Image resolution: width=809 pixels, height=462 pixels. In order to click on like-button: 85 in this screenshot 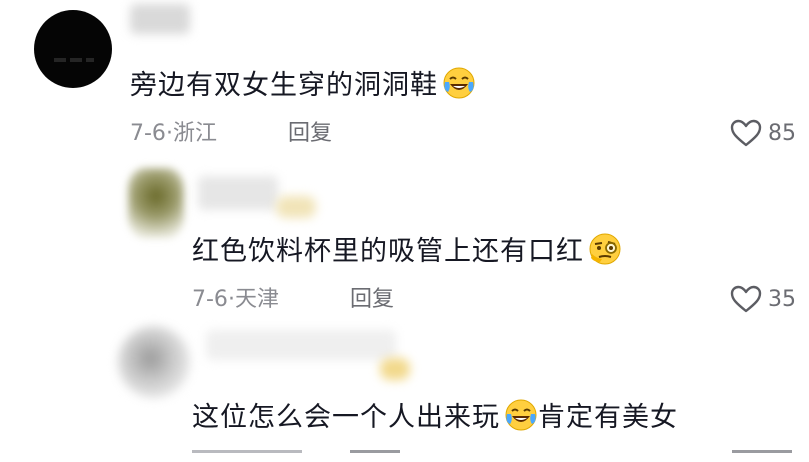, I will do `click(763, 133)`.